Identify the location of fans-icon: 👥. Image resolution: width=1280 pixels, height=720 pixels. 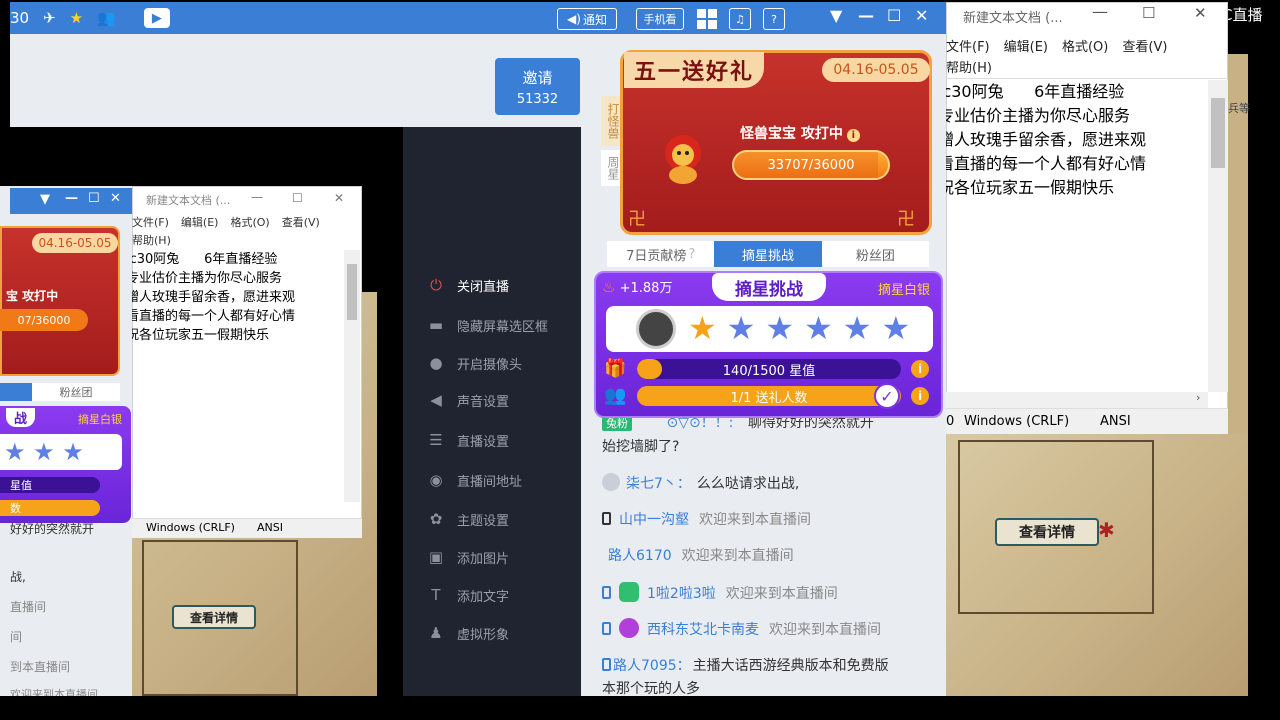
(106, 18).